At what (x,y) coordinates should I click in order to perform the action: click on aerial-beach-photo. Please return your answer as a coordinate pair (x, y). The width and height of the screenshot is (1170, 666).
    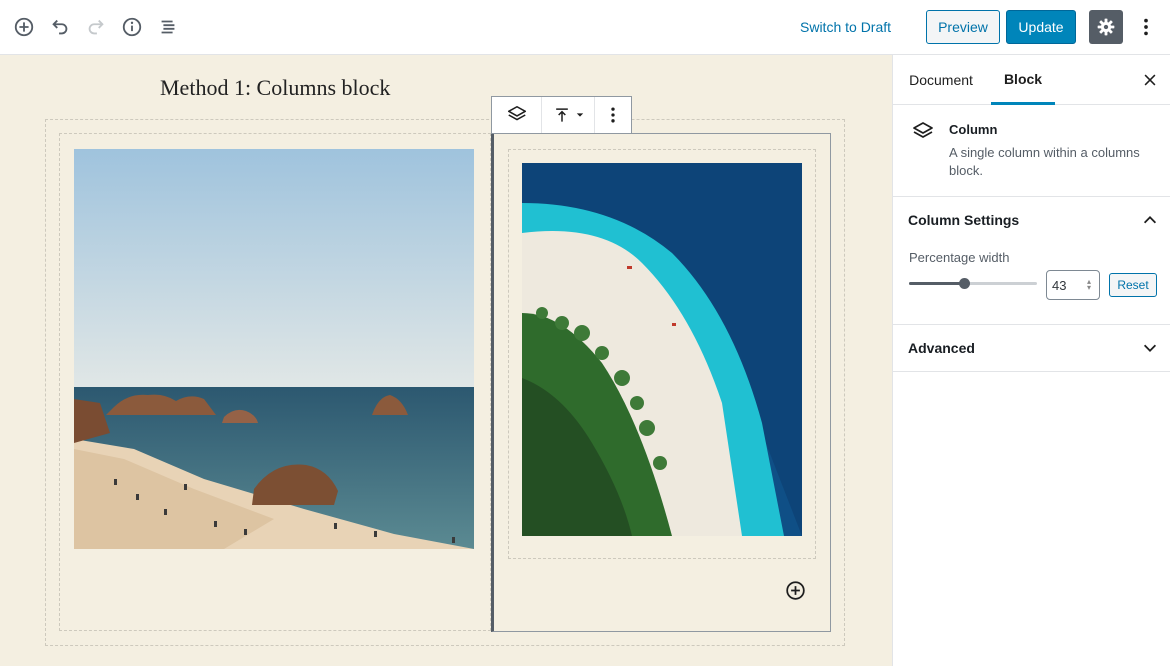
    Looking at the image, I should click on (662, 349).